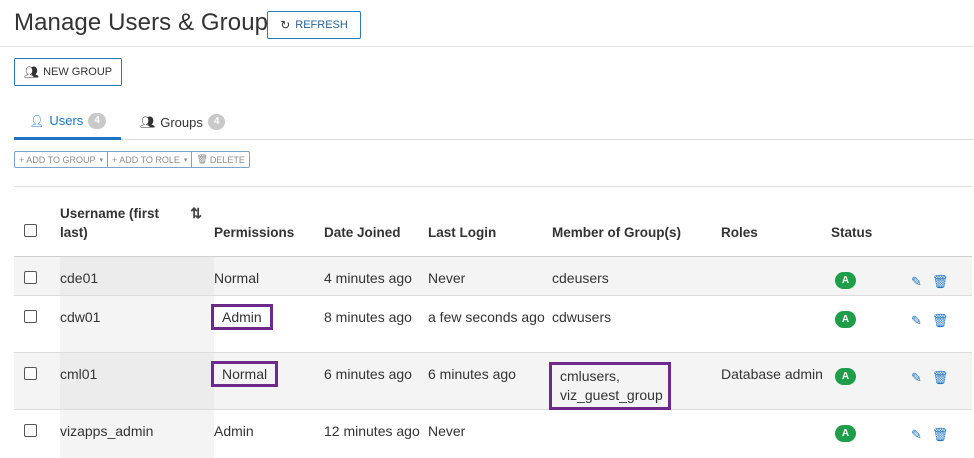 The image size is (974, 458). What do you see at coordinates (472, 374) in the screenshot?
I see `last-login-cell: 6 minutes ago` at bounding box center [472, 374].